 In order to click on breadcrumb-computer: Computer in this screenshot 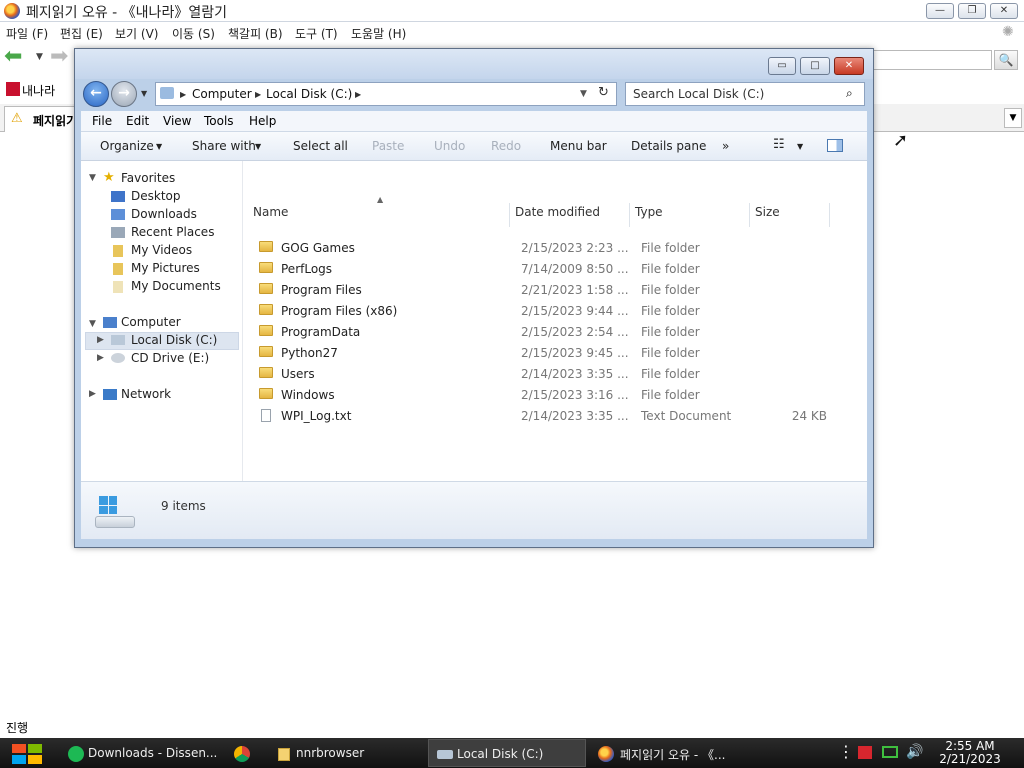, I will do `click(222, 94)`.